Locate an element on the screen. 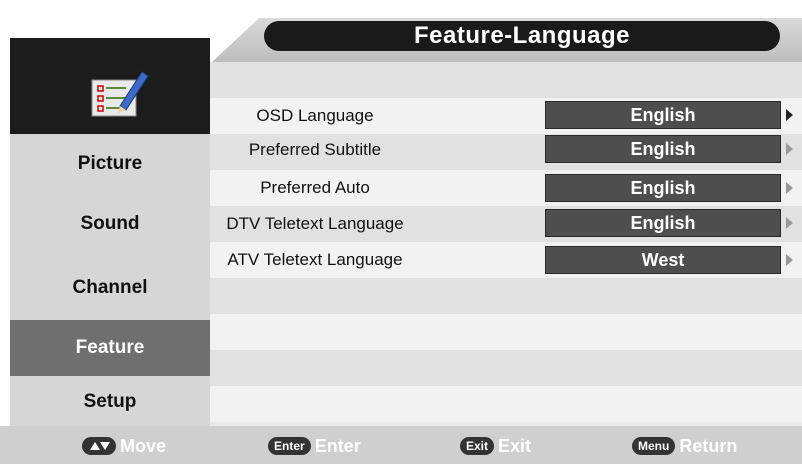 The image size is (802, 464). footer-hint-bar: Move Enter Enter Exit Exit Menu Return is located at coordinates (401, 445).